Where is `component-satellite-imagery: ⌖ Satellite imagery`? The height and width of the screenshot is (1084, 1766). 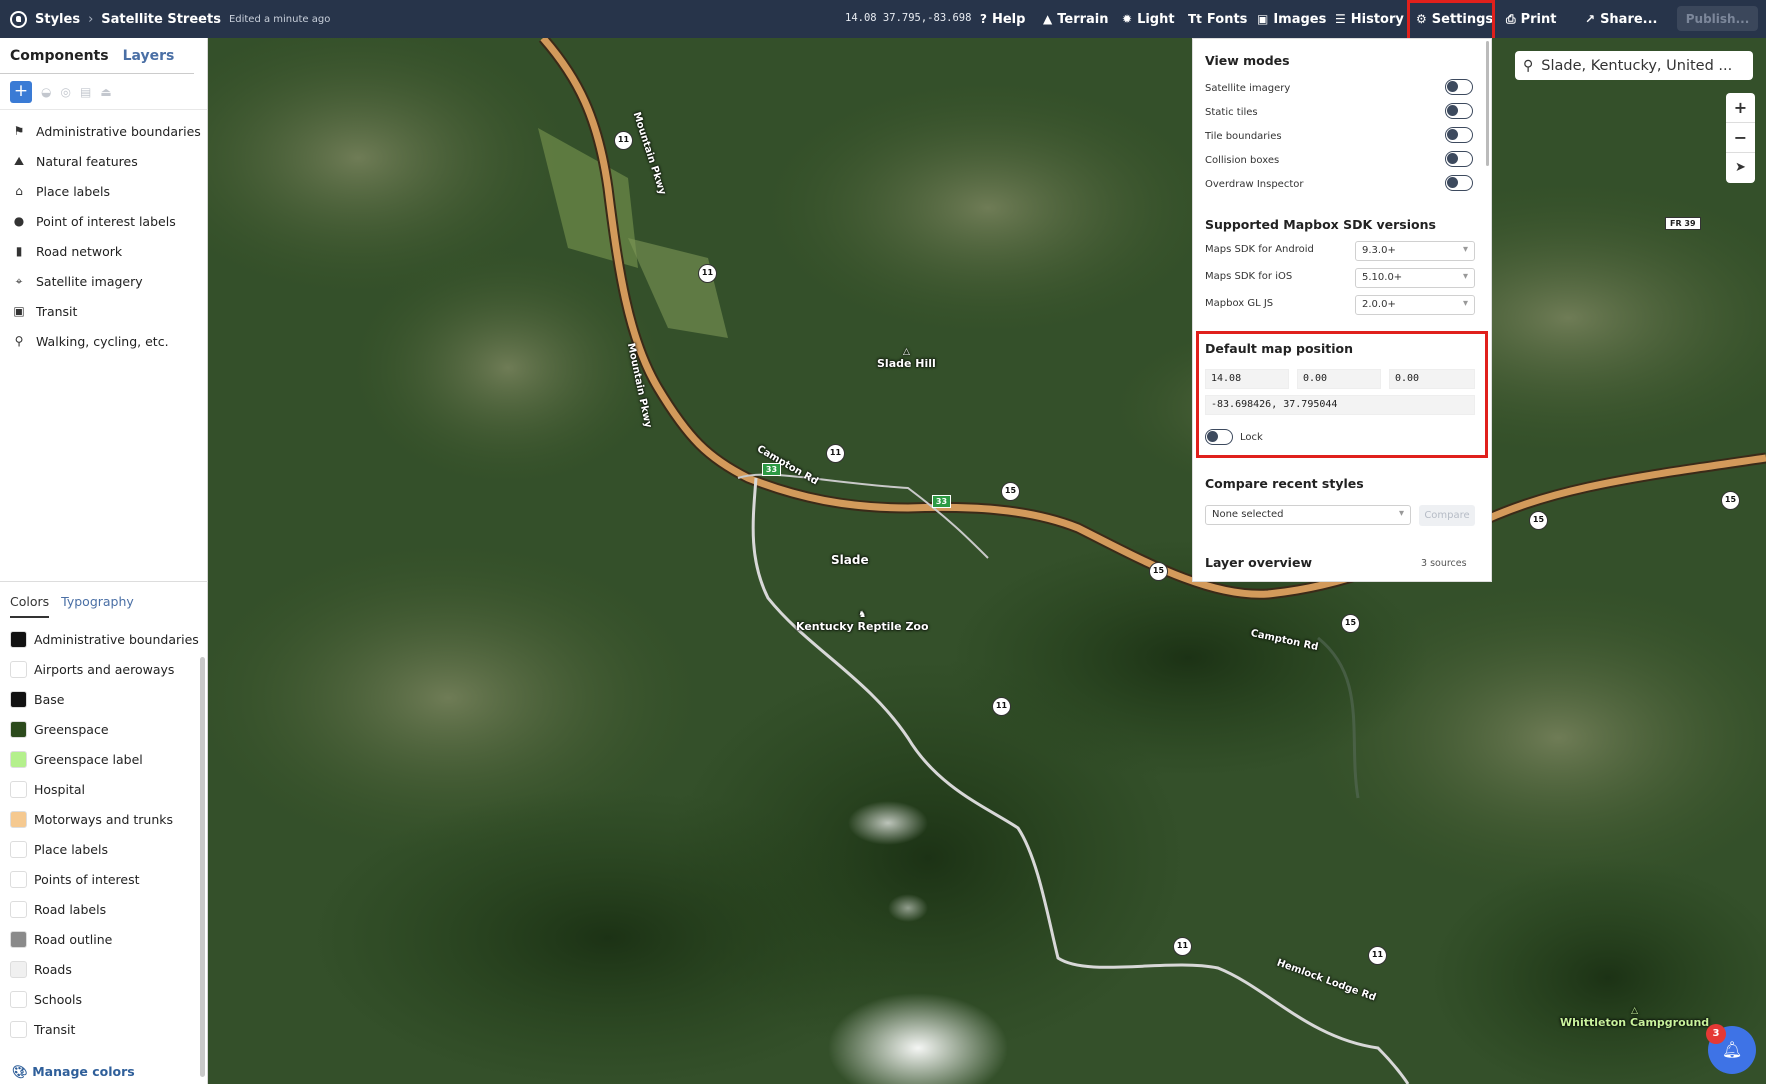 component-satellite-imagery: ⌖ Satellite imagery is located at coordinates (103, 281).